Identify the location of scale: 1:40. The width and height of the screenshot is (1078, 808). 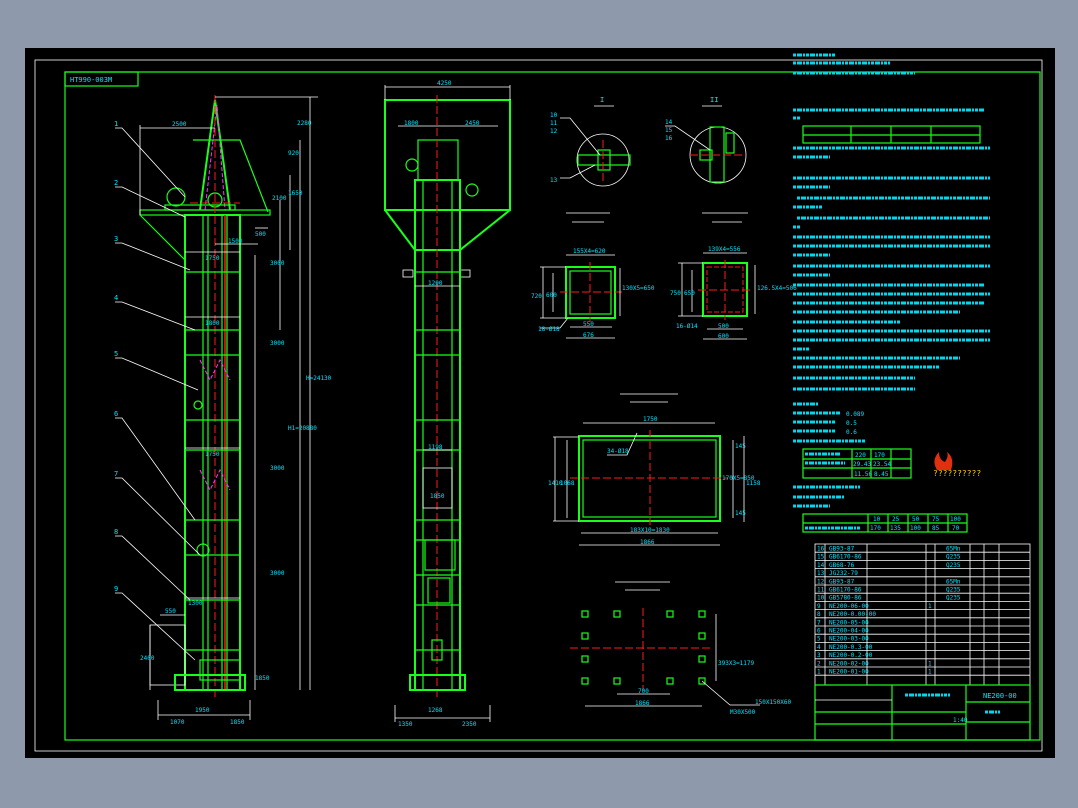
(960, 720).